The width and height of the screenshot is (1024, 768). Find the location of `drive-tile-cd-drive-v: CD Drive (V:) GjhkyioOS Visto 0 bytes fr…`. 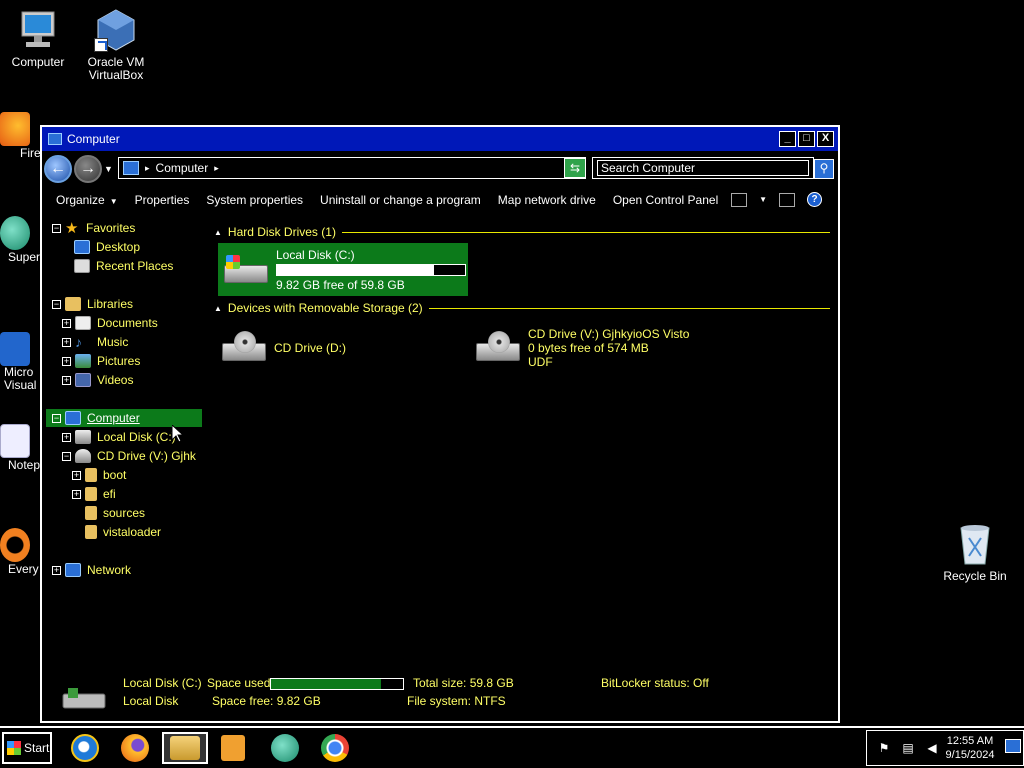

drive-tile-cd-drive-v: CD Drive (V:) GjhkyioOS Visto 0 bytes fr… is located at coordinates (614, 348).